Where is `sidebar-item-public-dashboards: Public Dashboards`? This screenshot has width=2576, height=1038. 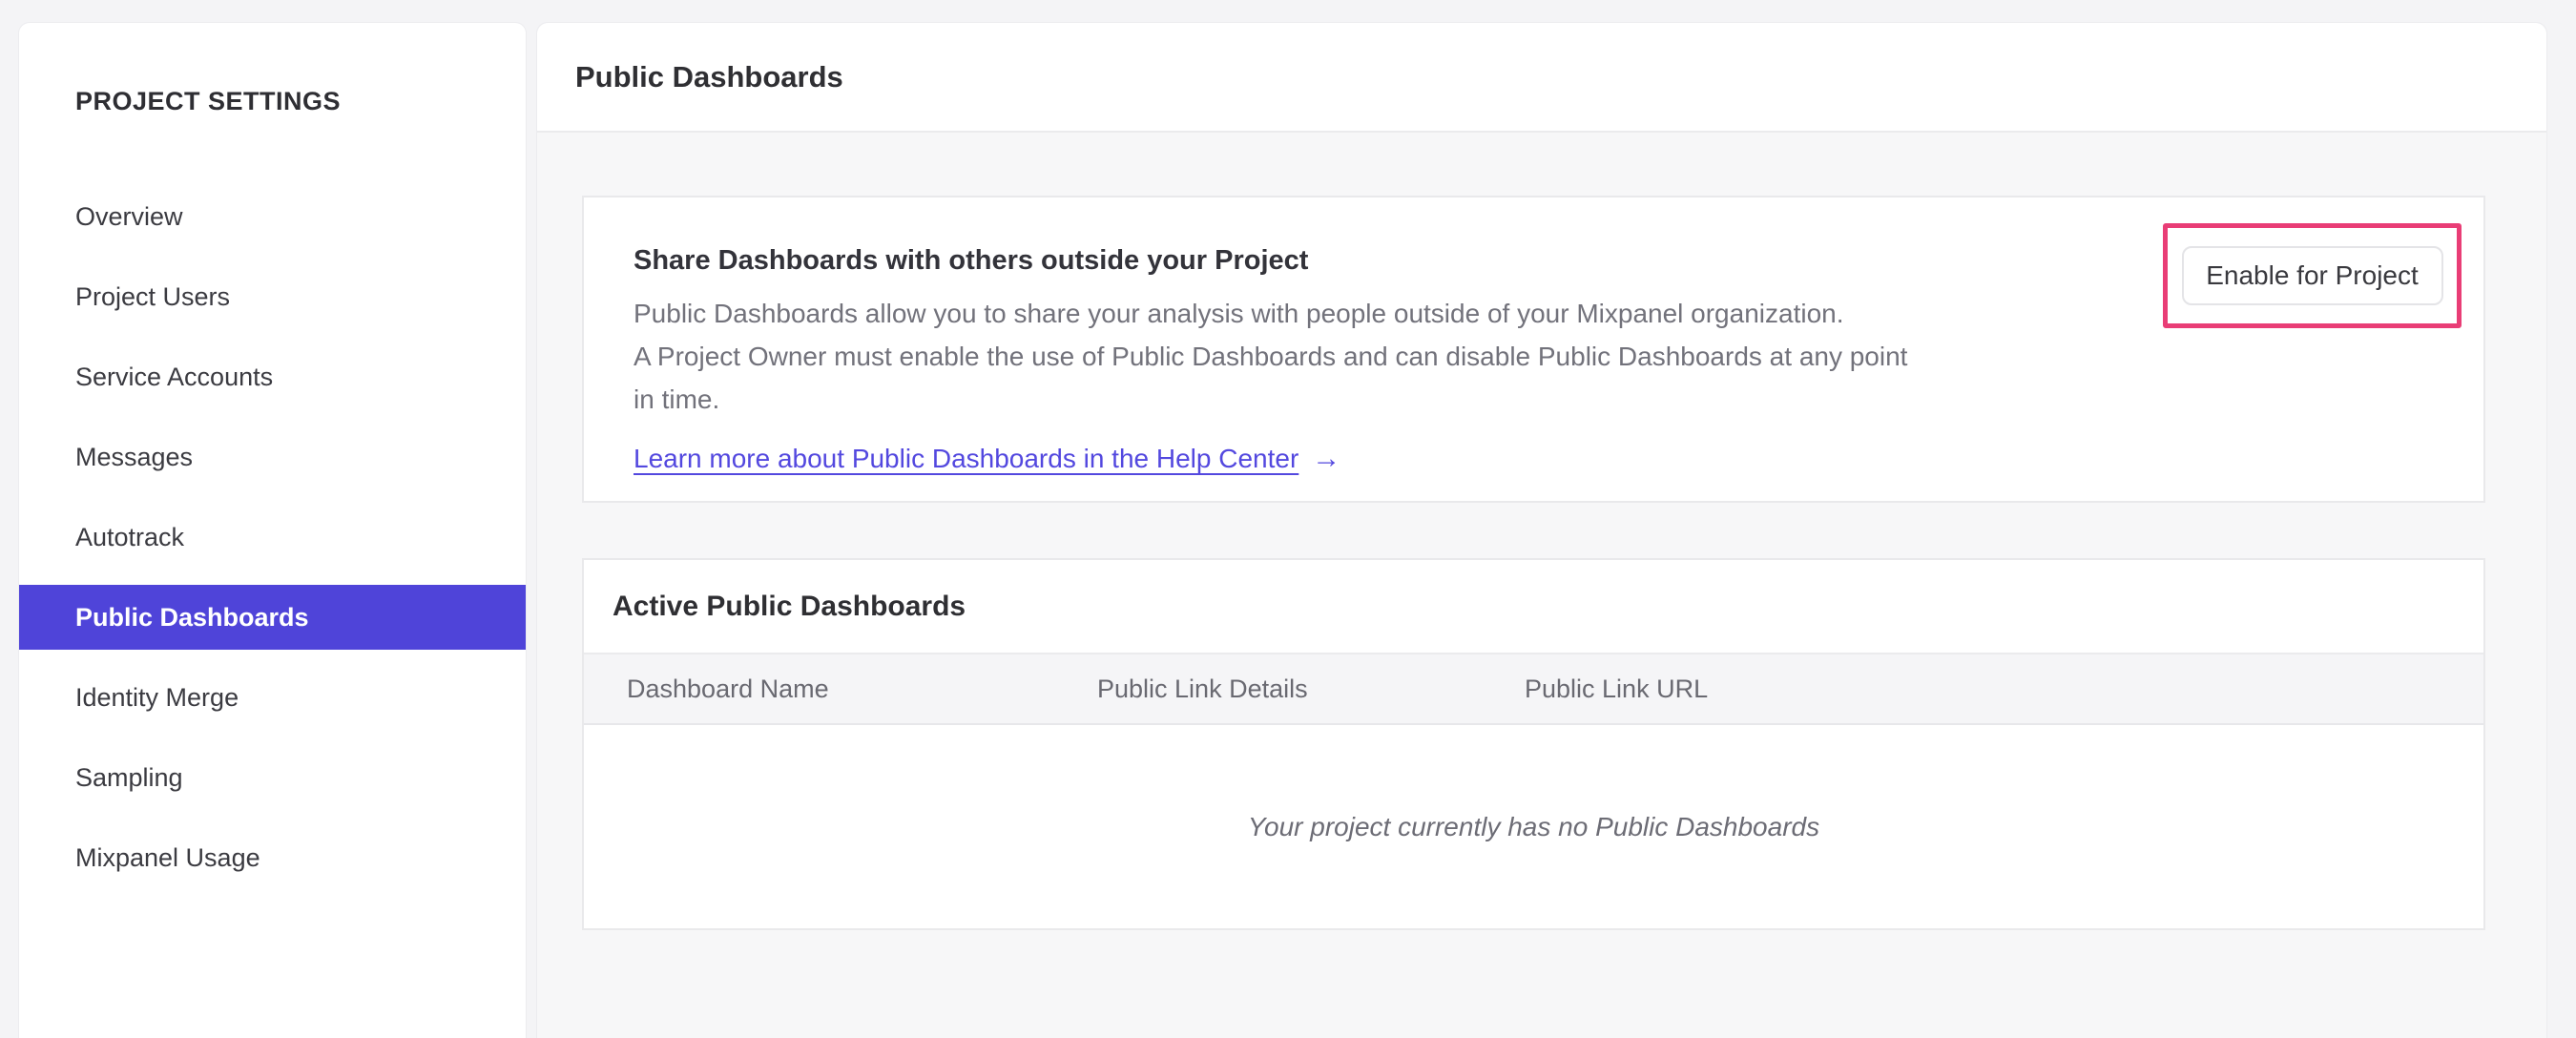
sidebar-item-public-dashboards: Public Dashboards is located at coordinates (272, 618).